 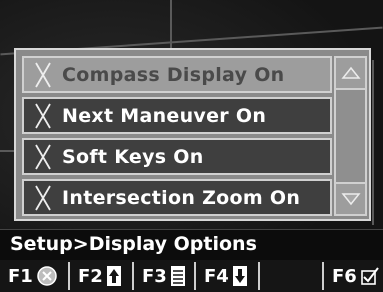 I want to click on page-down-icon, so click(x=240, y=276).